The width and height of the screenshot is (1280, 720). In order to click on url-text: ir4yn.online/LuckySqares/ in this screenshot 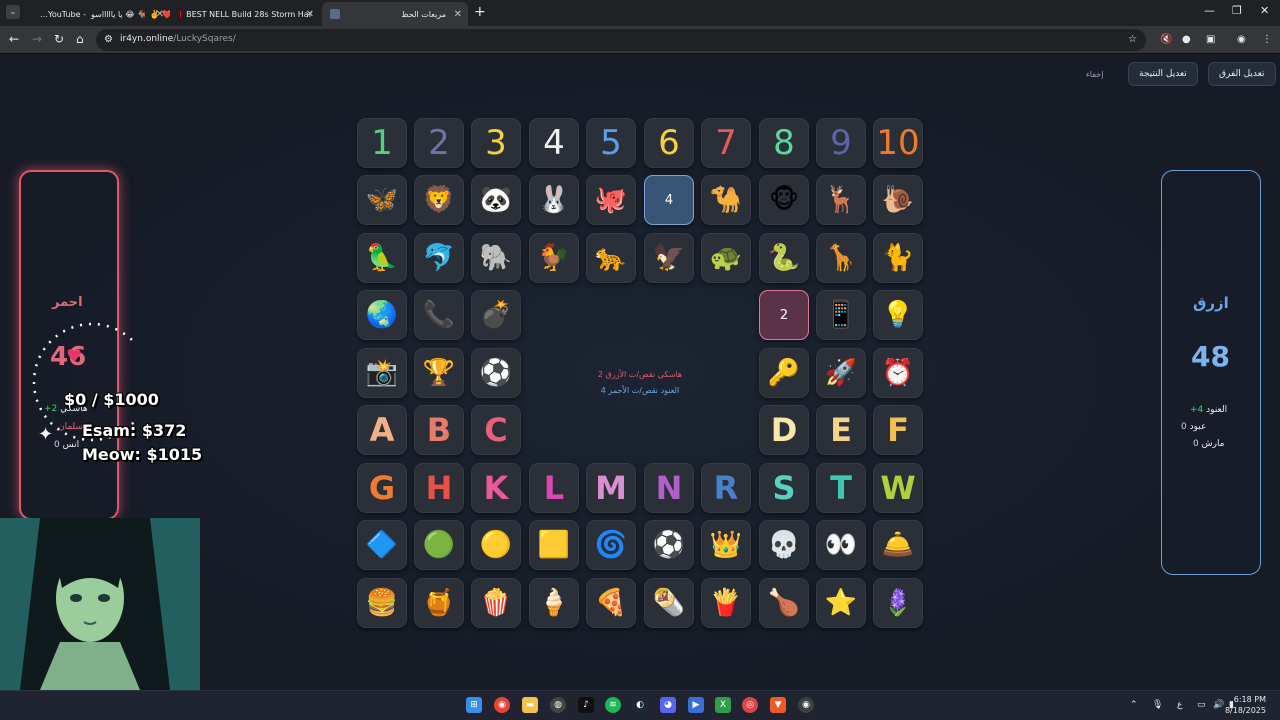, I will do `click(178, 39)`.